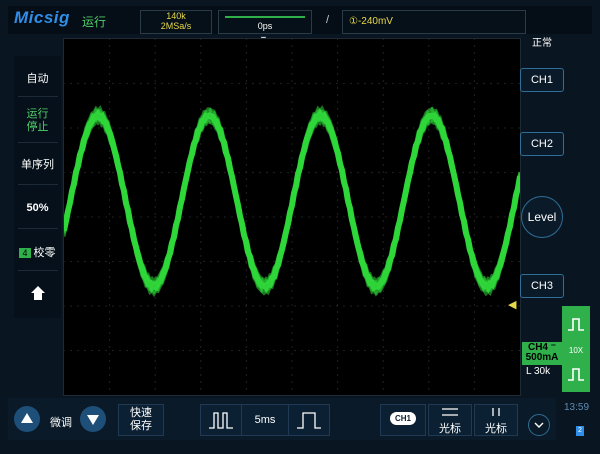 This screenshot has height=454, width=600. I want to click on run-state-indicator: 运行, so click(94, 21).